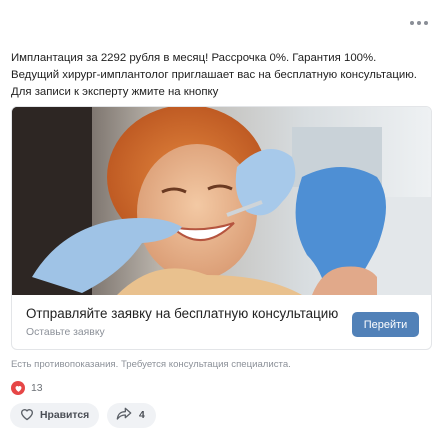 The image size is (438, 438). What do you see at coordinates (412, 23) in the screenshot?
I see `more-horizontal-icon` at bounding box center [412, 23].